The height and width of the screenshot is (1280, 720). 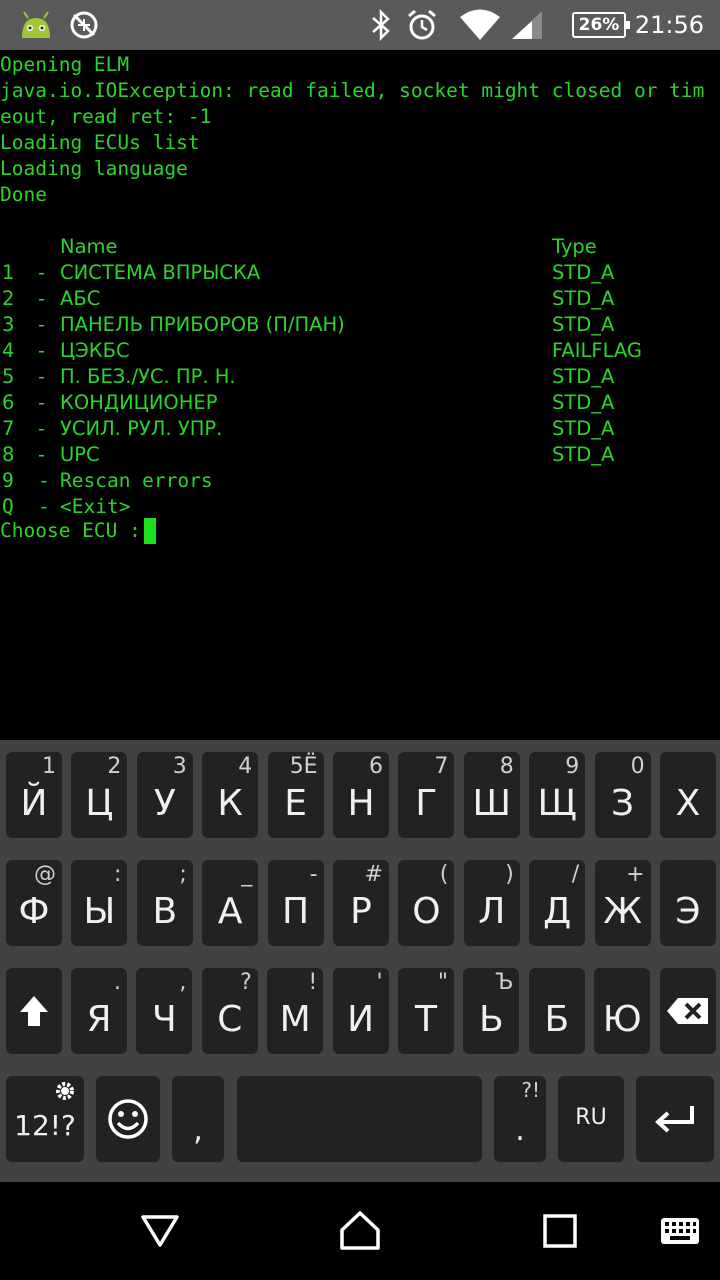 I want to click on letter-key: ,Ч, so click(x=164, y=1011).